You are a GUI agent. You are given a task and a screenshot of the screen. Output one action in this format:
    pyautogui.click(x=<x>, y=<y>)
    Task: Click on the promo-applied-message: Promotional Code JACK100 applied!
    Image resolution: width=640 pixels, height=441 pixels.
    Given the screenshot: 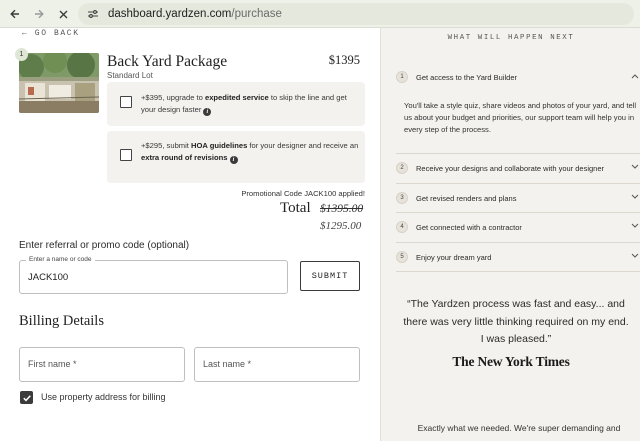 What is the action you would take?
    pyautogui.click(x=303, y=193)
    